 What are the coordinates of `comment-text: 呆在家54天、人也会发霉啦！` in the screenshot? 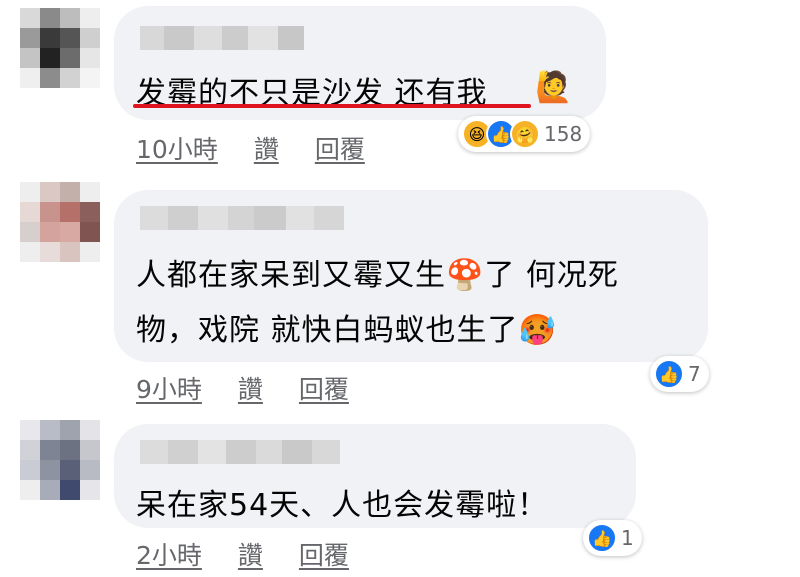 It's located at (342, 505).